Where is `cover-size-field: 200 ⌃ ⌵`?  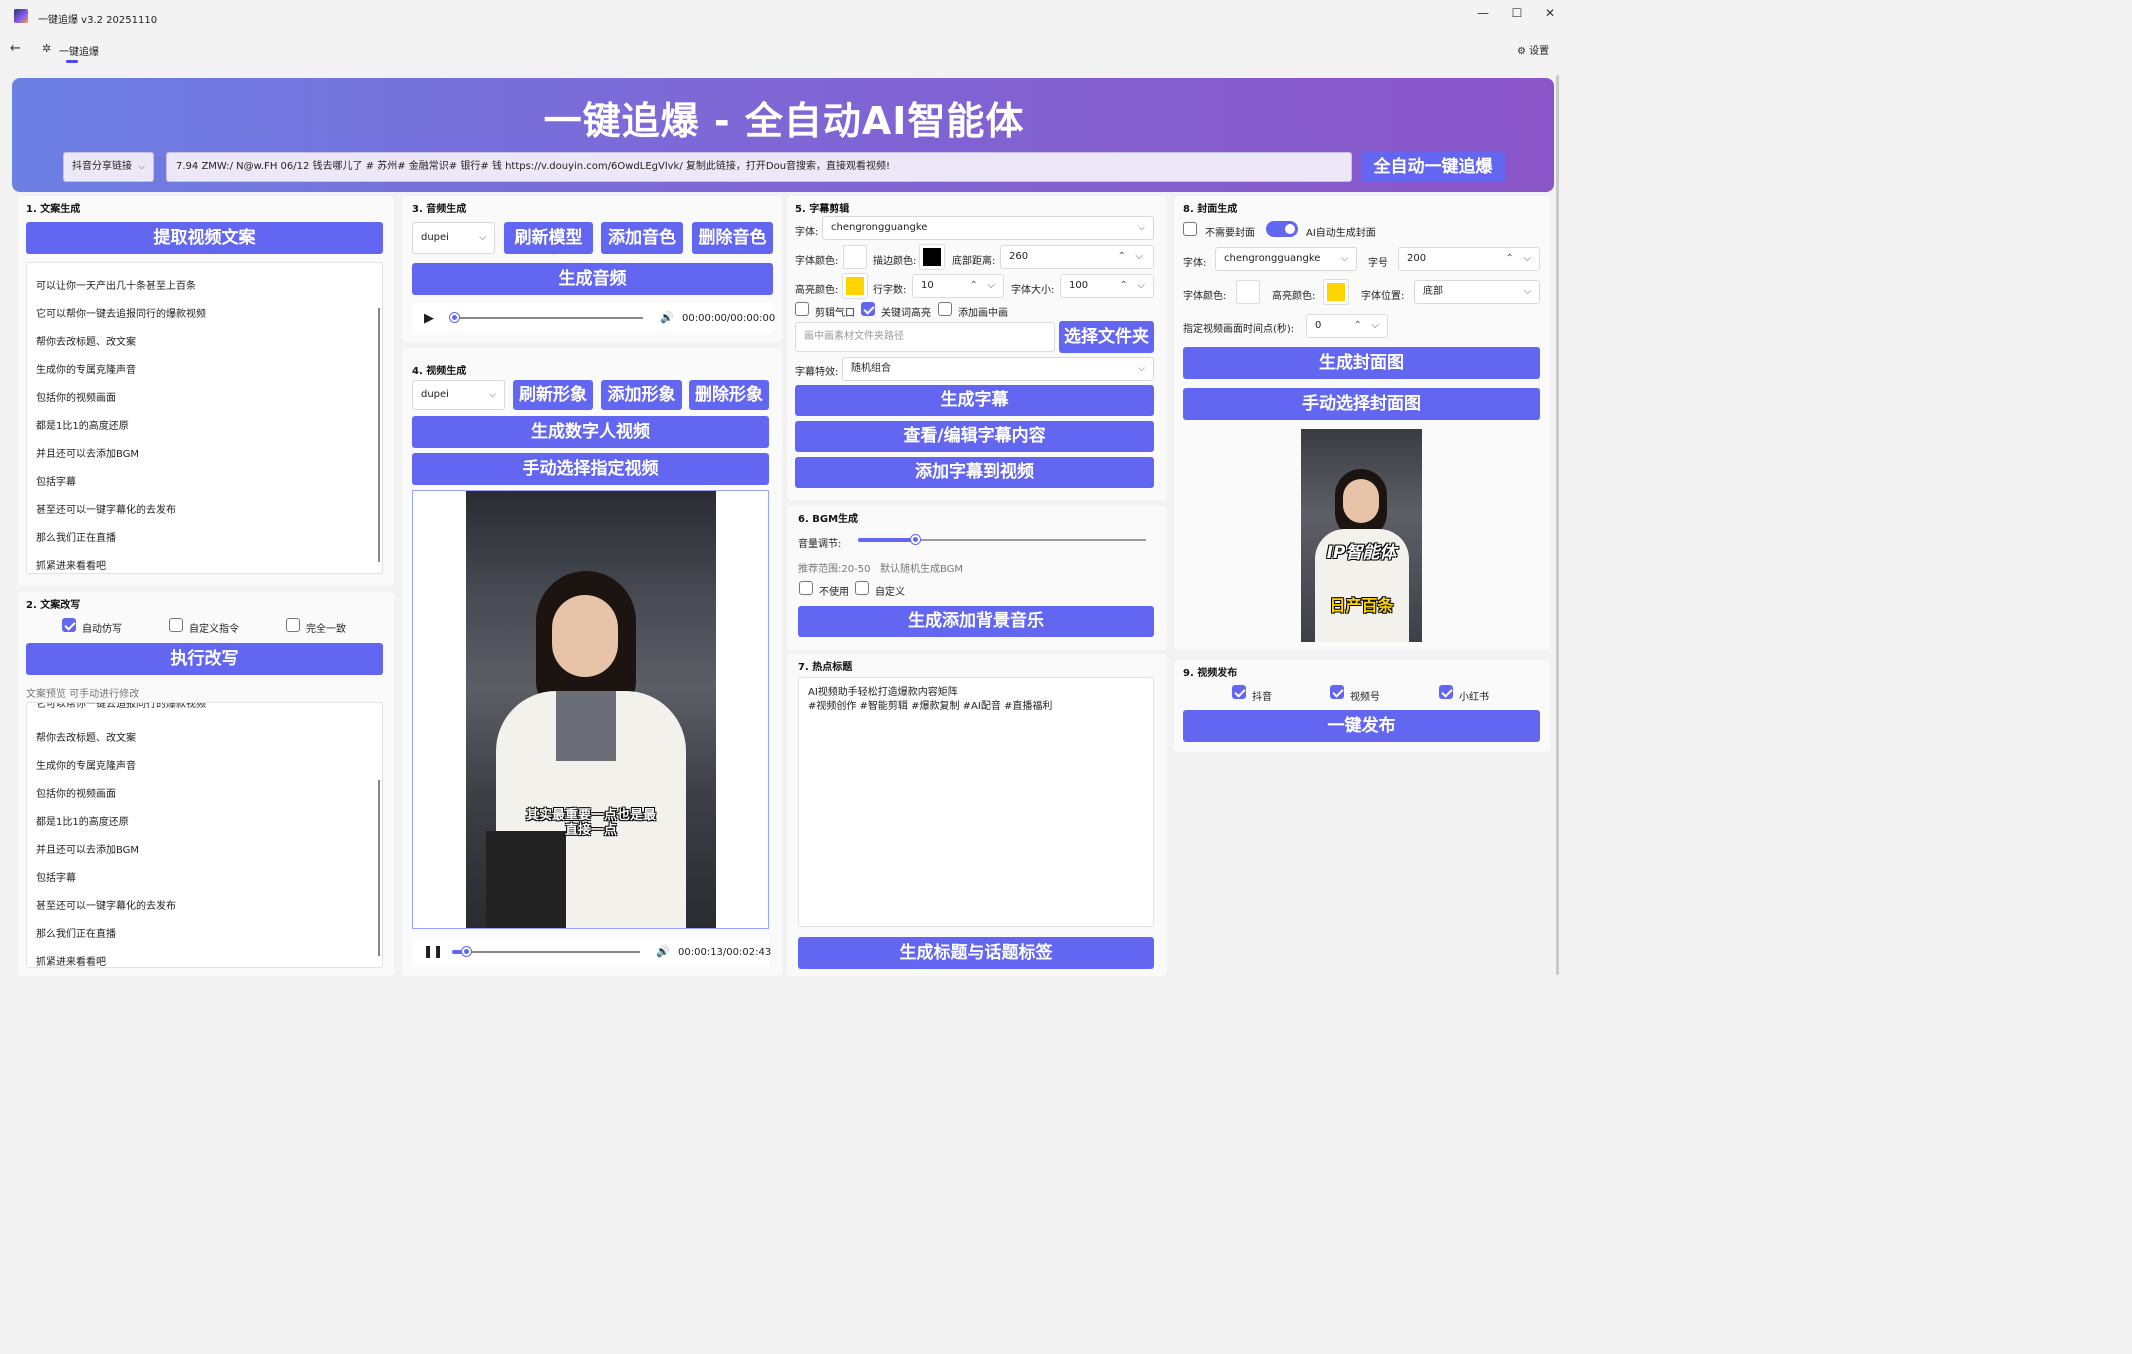 cover-size-field: 200 ⌃ ⌵ is located at coordinates (1469, 259).